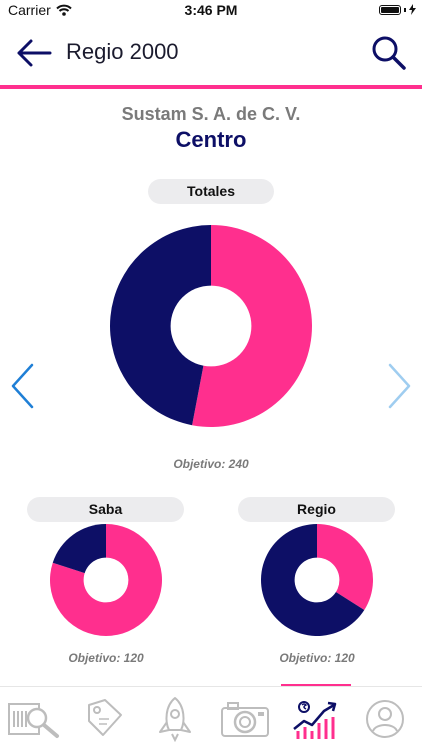 The width and height of the screenshot is (422, 751). Describe the element at coordinates (211, 54) in the screenshot. I see `navigation-bar: Regio 2000` at that location.